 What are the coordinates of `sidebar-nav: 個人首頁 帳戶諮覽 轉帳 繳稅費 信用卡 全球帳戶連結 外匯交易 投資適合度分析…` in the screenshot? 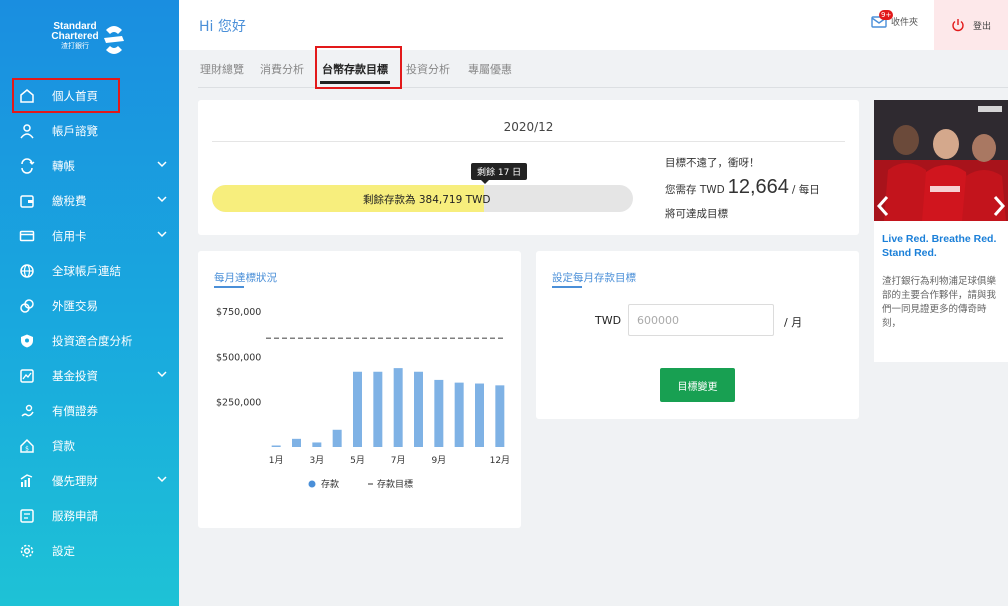 It's located at (89, 323).